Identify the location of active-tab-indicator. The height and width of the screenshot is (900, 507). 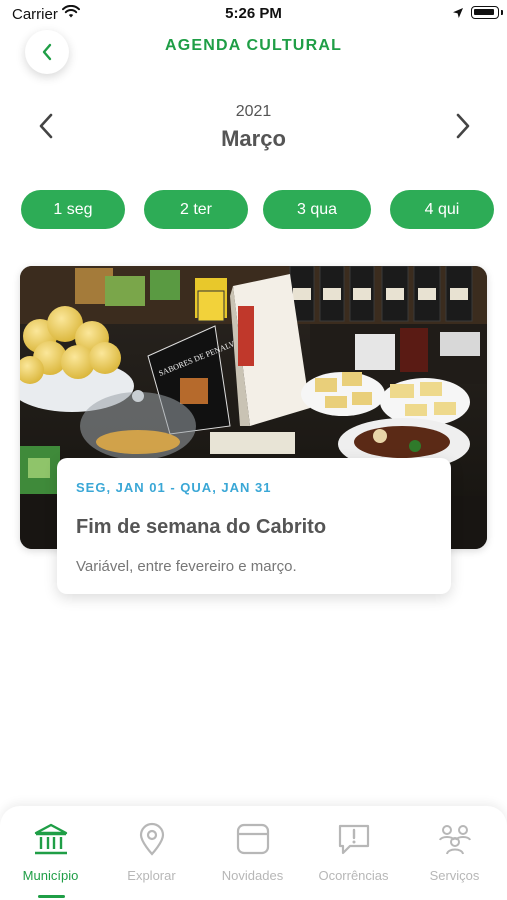
(51, 896).